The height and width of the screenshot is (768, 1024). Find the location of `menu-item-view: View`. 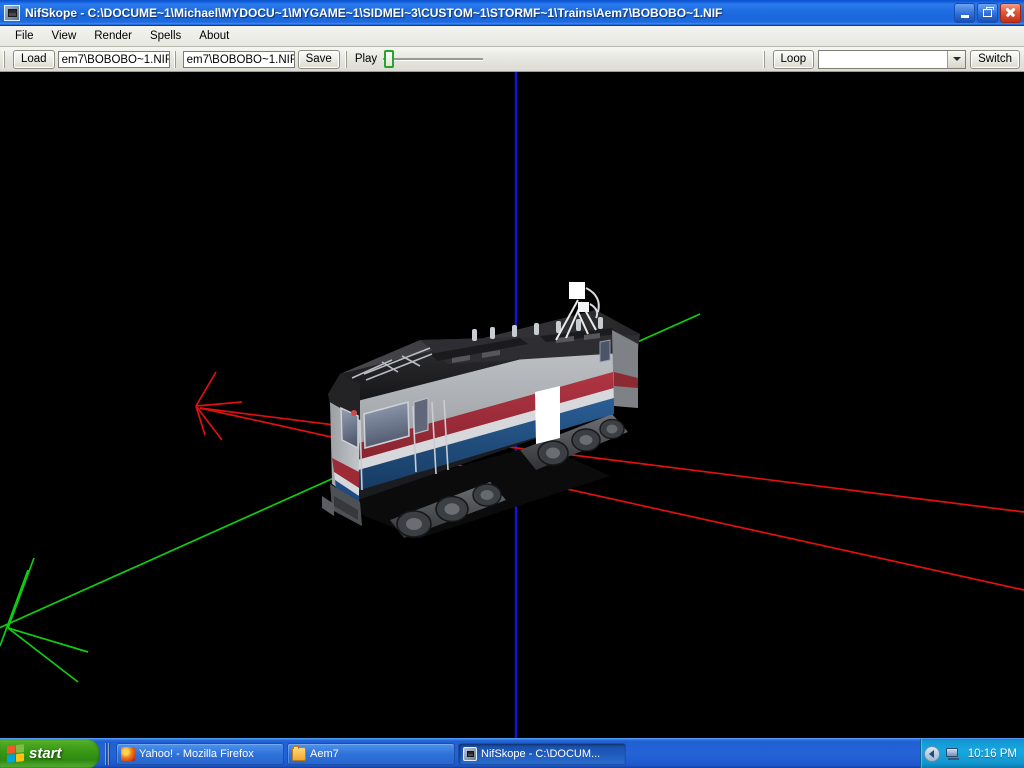

menu-item-view: View is located at coordinates (64, 36).